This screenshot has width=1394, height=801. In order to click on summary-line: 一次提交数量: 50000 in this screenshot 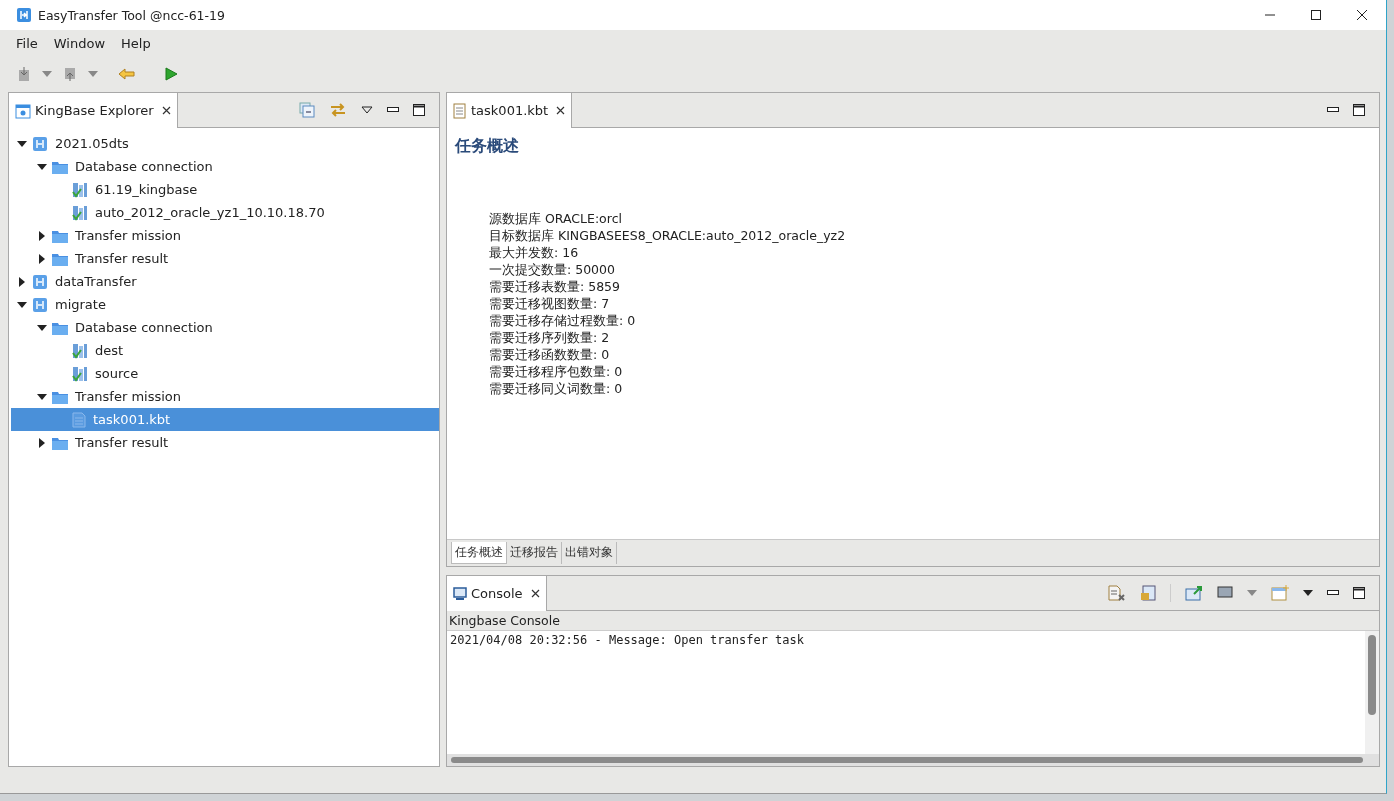, I will do `click(552, 270)`.